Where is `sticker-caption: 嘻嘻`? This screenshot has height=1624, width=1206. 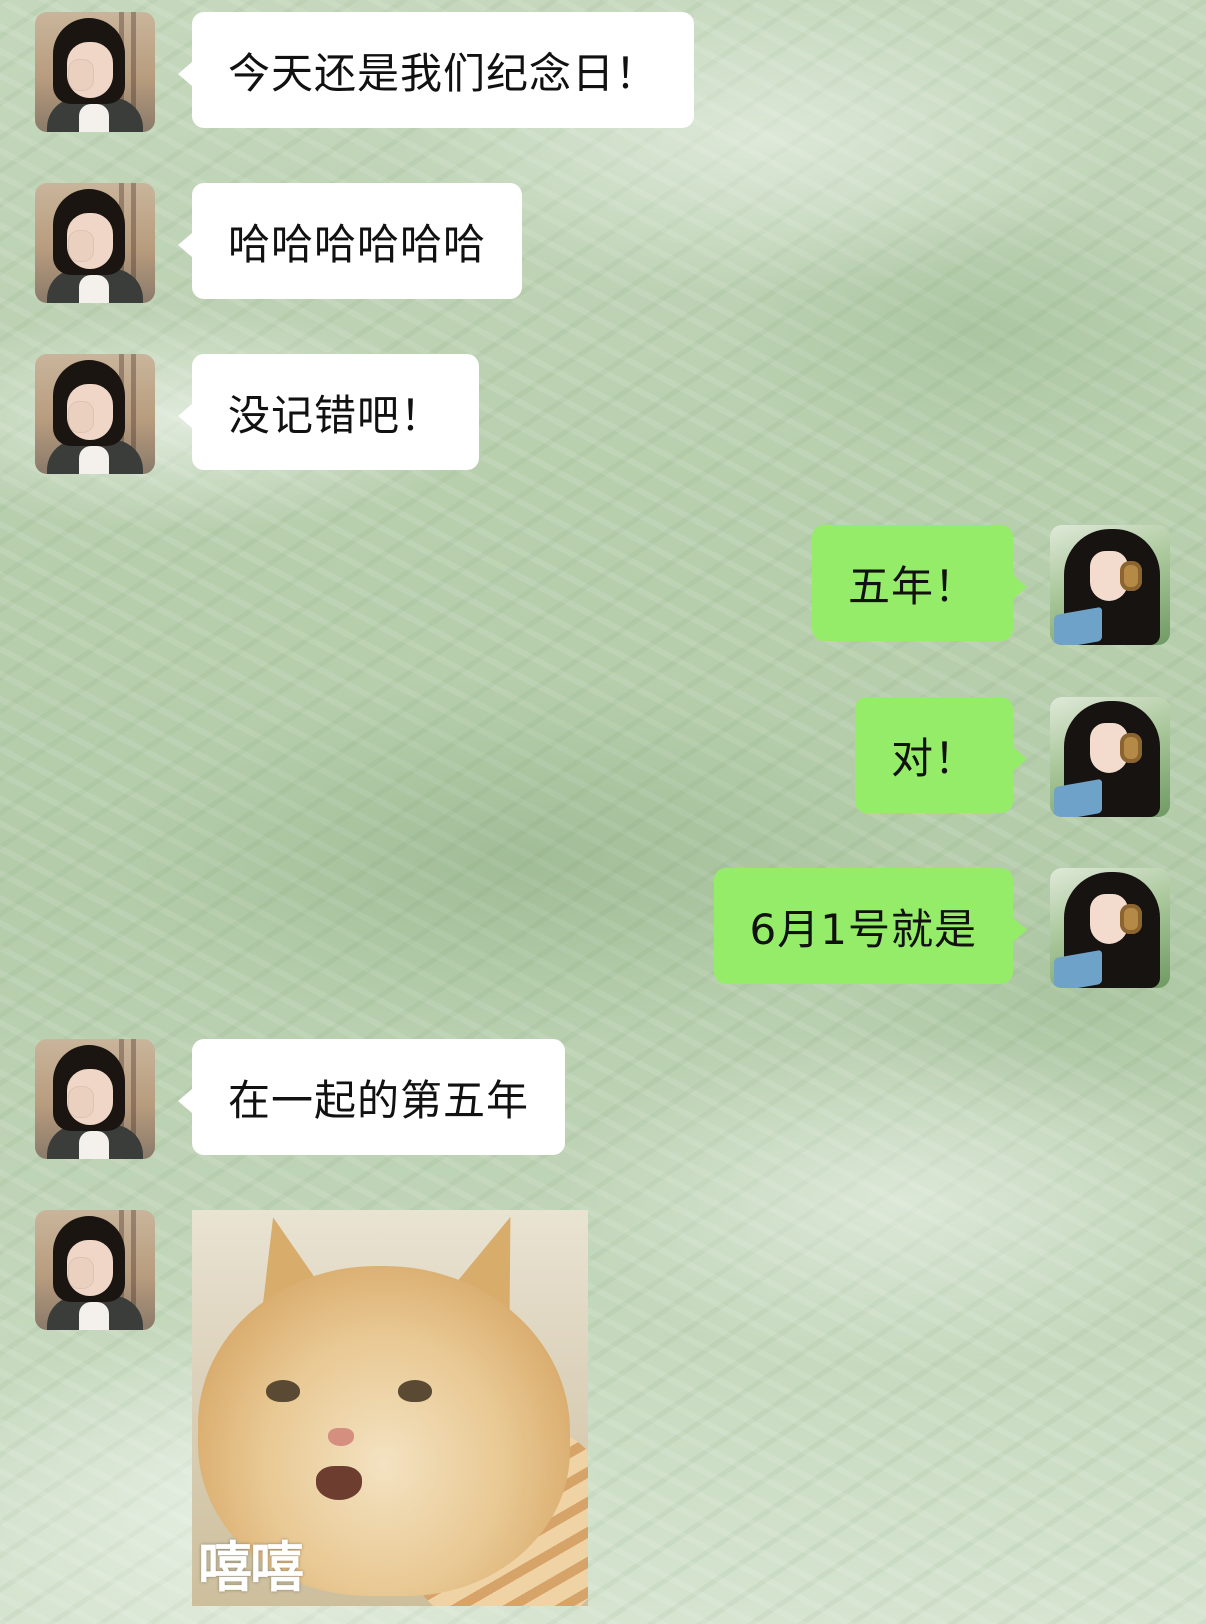
sticker-caption: 嘻嘻 is located at coordinates (251, 1567).